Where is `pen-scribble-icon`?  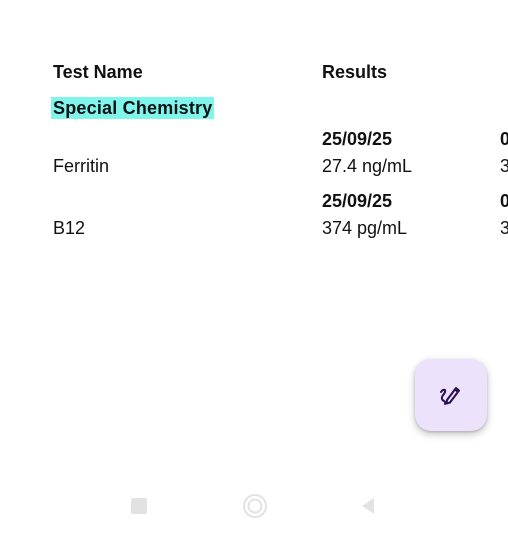 pen-scribble-icon is located at coordinates (450, 396).